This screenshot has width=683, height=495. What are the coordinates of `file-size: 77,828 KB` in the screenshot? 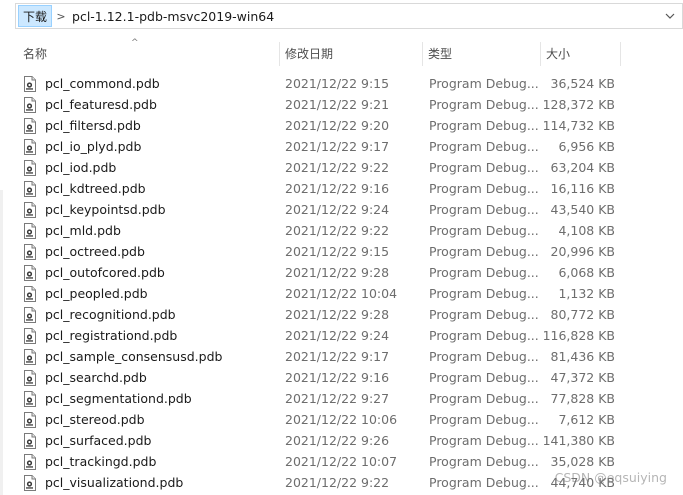 It's located at (582, 398).